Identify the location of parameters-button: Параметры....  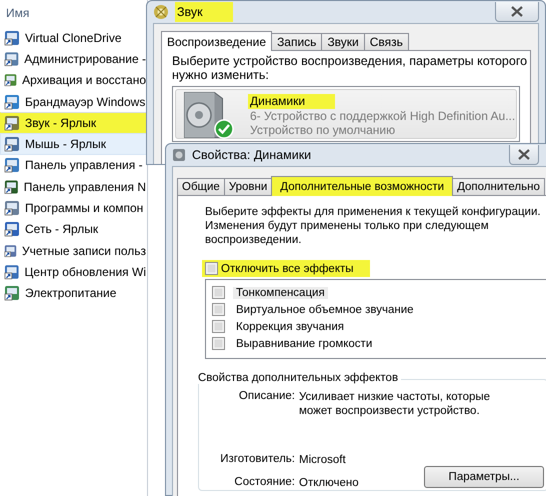
(484, 477).